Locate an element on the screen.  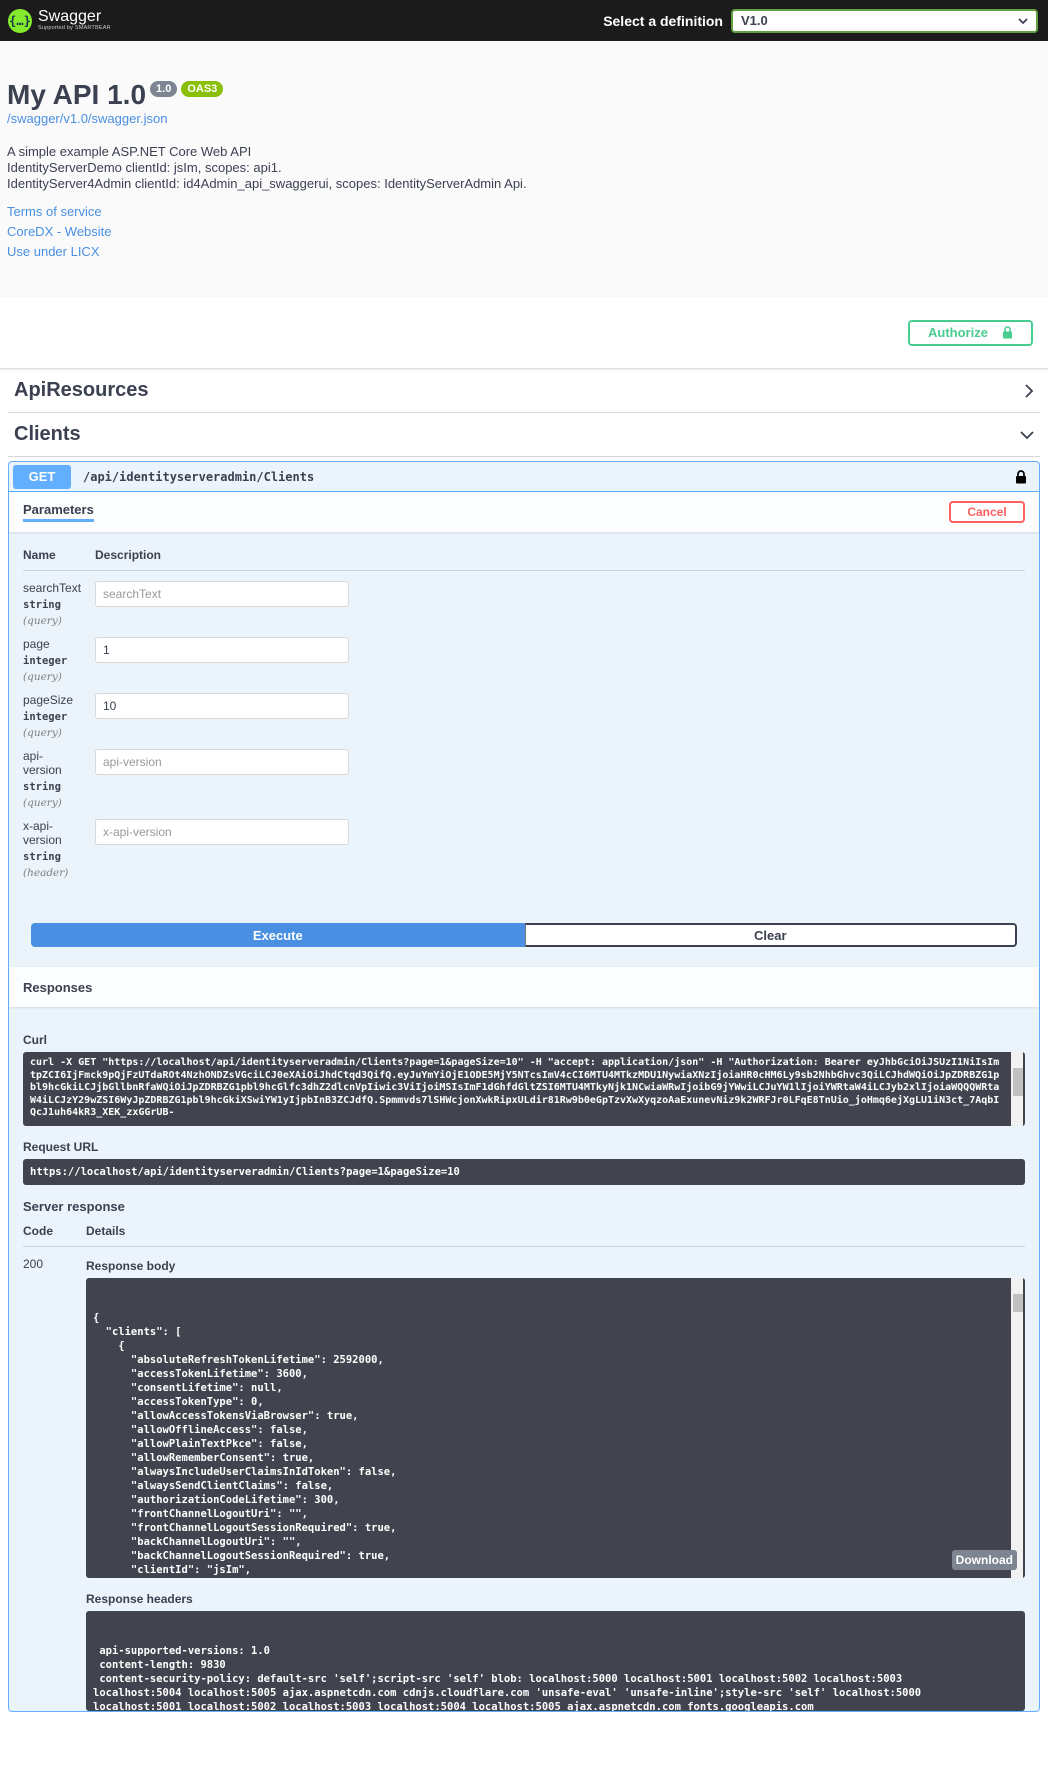
param-name-line: version is located at coordinates (42, 770).